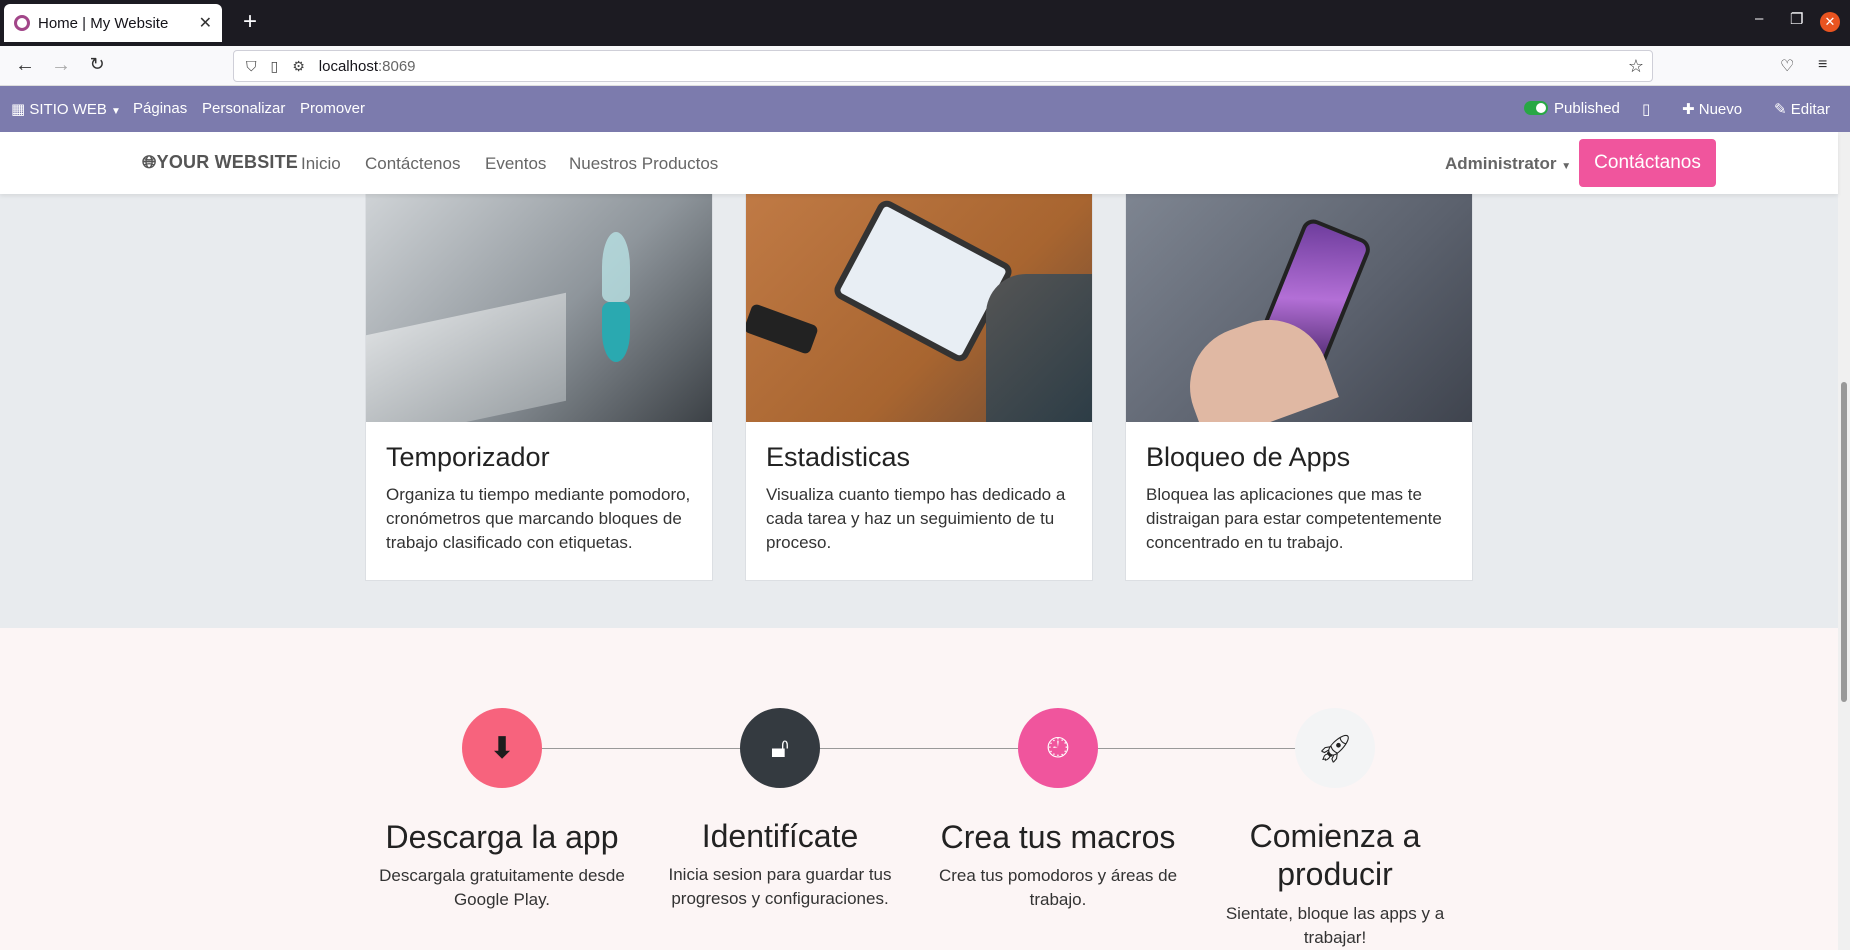 Image resolution: width=1850 pixels, height=950 pixels. I want to click on url-port: :8069, so click(396, 66).